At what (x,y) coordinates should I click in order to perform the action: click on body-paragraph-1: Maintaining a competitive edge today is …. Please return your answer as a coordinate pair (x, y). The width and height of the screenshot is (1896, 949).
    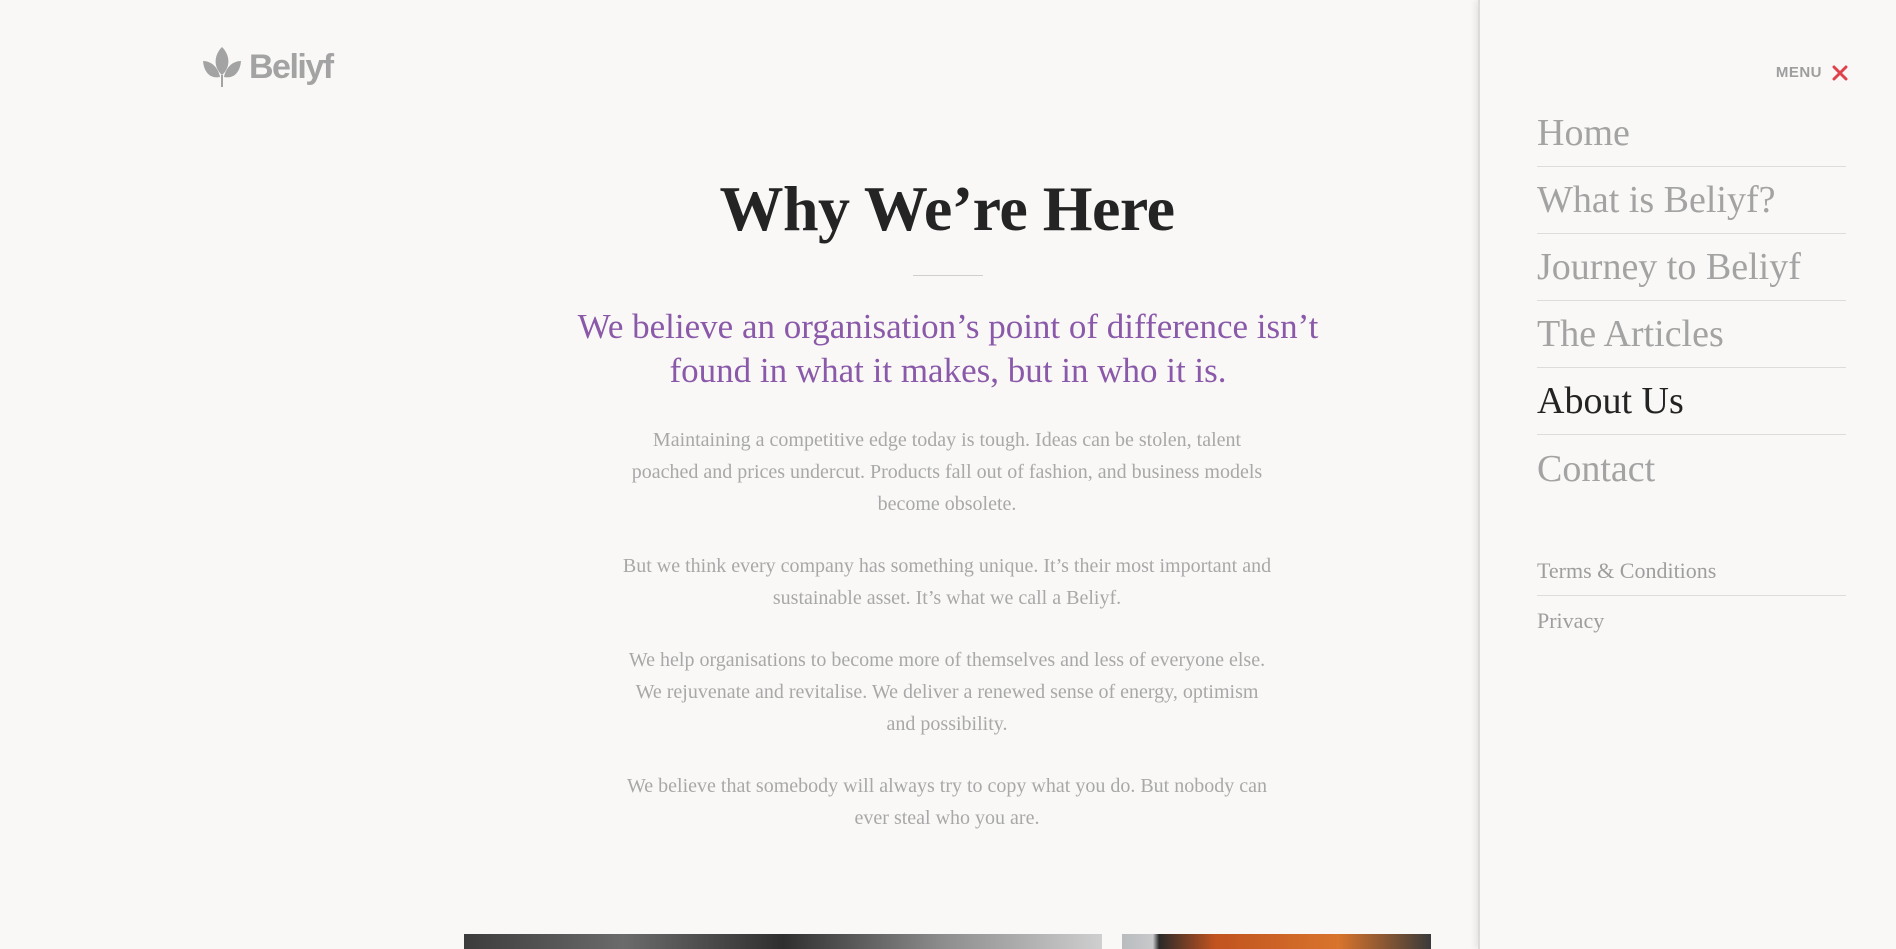
    Looking at the image, I should click on (947, 472).